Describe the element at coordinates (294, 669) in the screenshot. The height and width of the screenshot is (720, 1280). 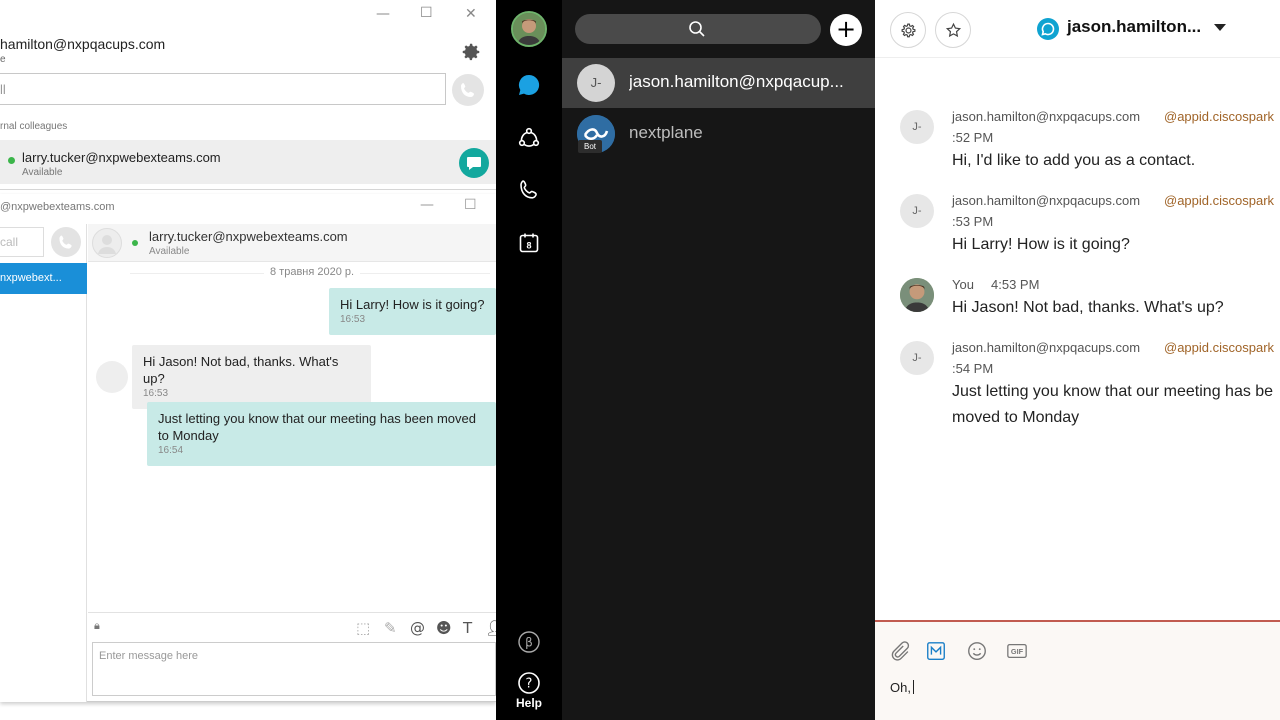
I see `message-input: Enter message here` at that location.